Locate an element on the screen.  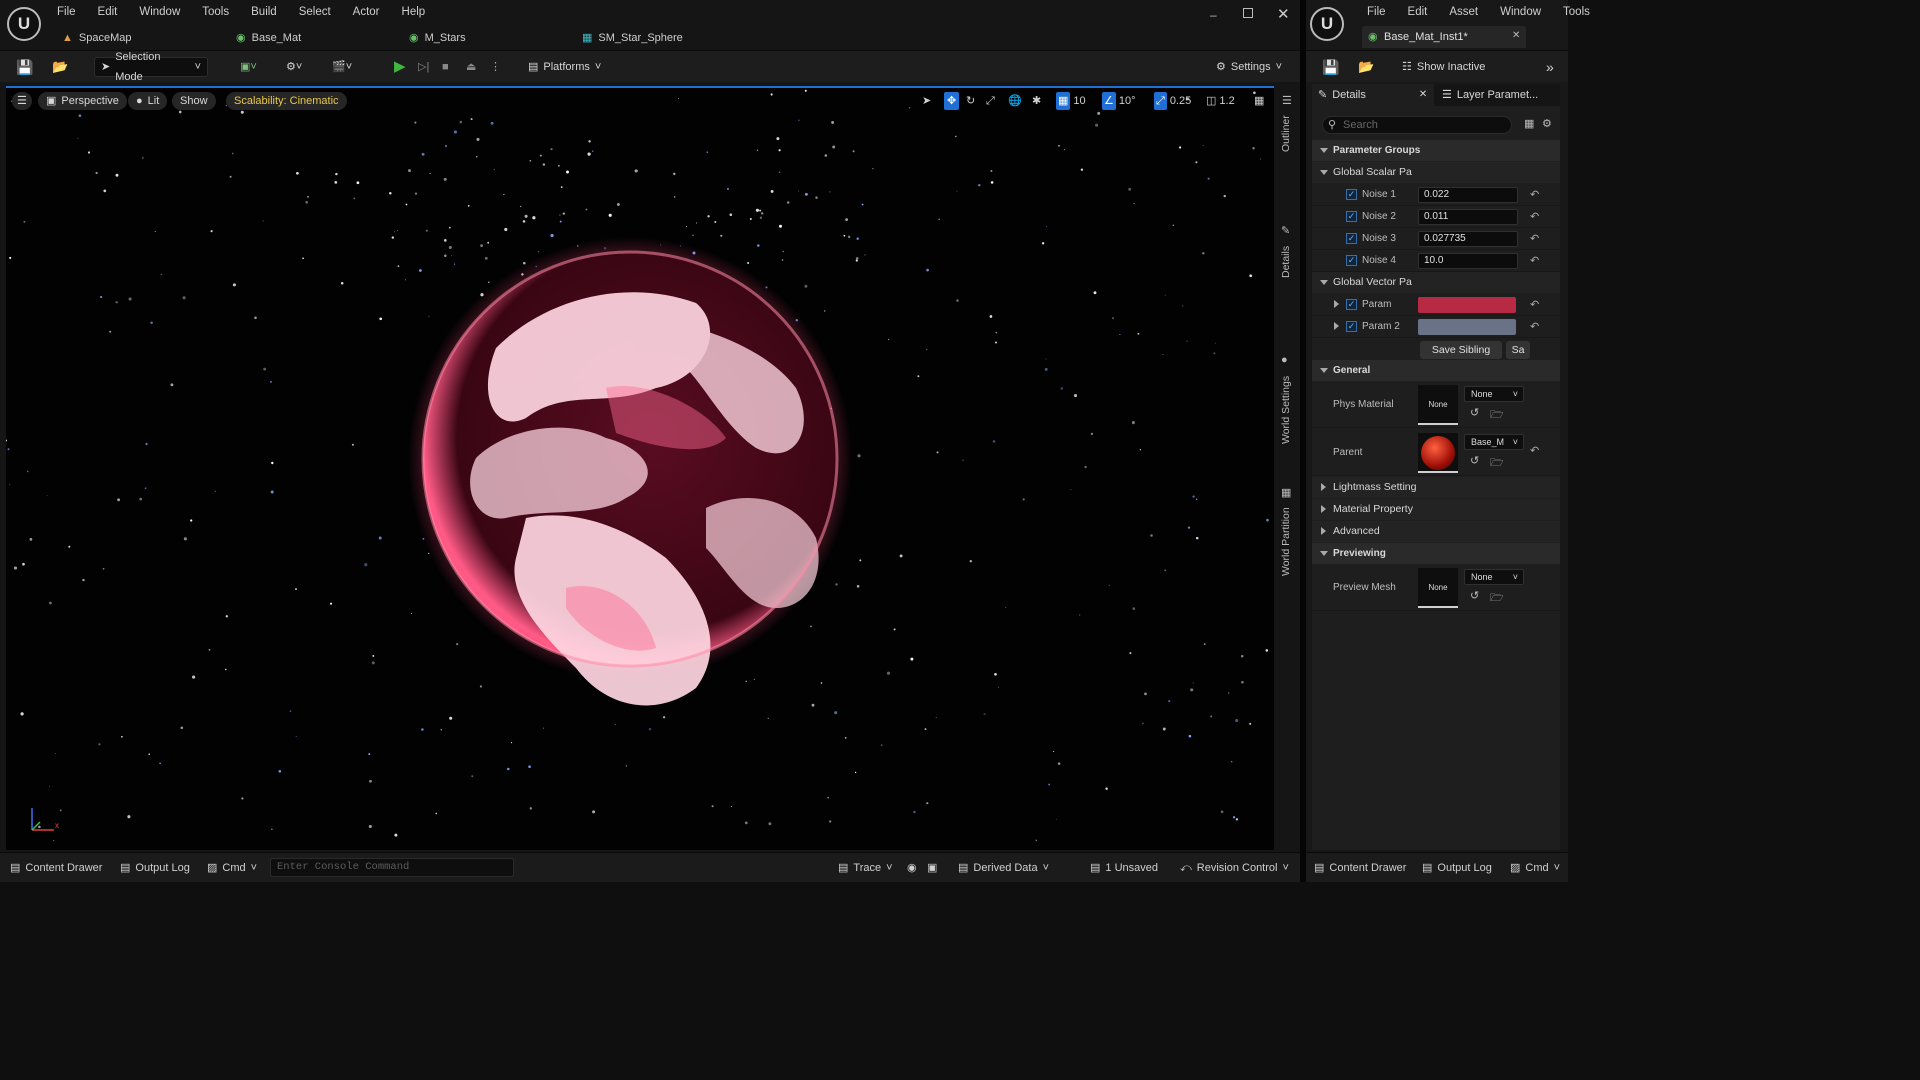
save-icon: 💾 is located at coordinates (24, 67).